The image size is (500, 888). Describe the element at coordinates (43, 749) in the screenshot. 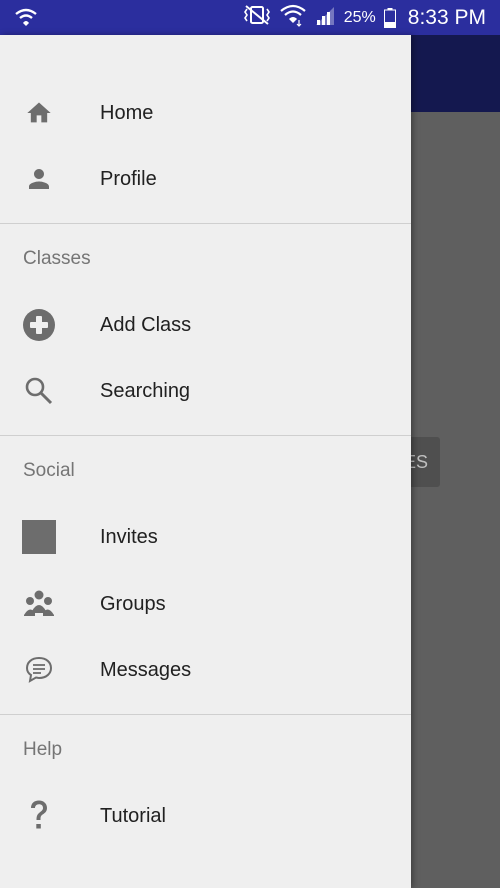

I see `section-header-help: Help` at that location.